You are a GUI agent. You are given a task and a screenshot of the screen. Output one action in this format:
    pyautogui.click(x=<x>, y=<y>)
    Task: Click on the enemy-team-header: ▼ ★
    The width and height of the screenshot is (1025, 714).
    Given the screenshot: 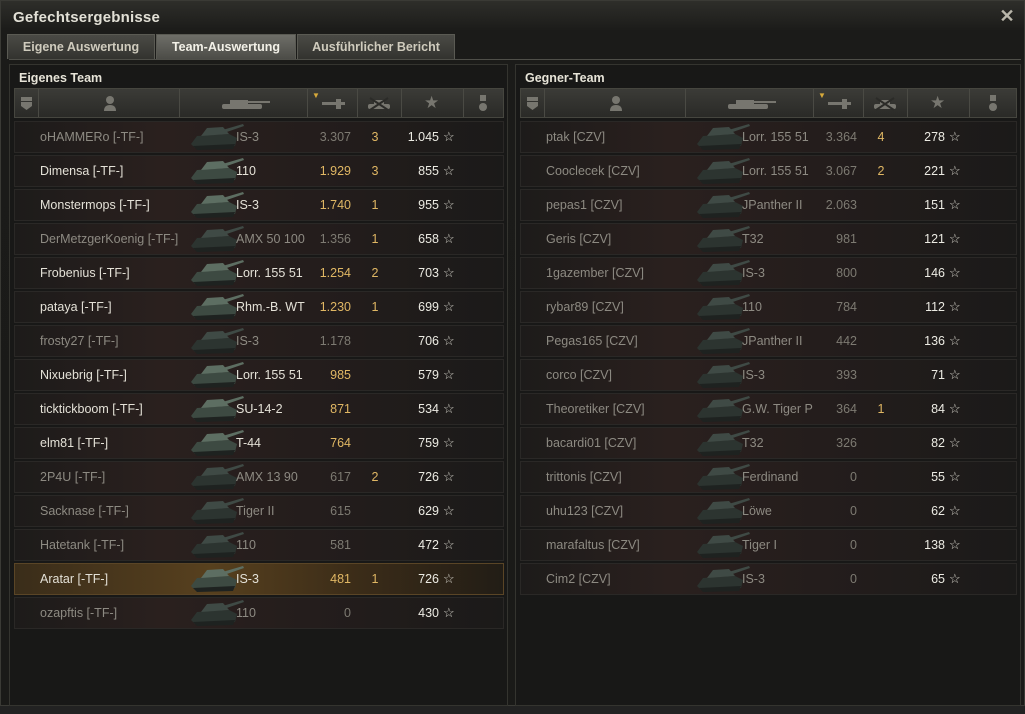 What is the action you would take?
    pyautogui.click(x=768, y=103)
    